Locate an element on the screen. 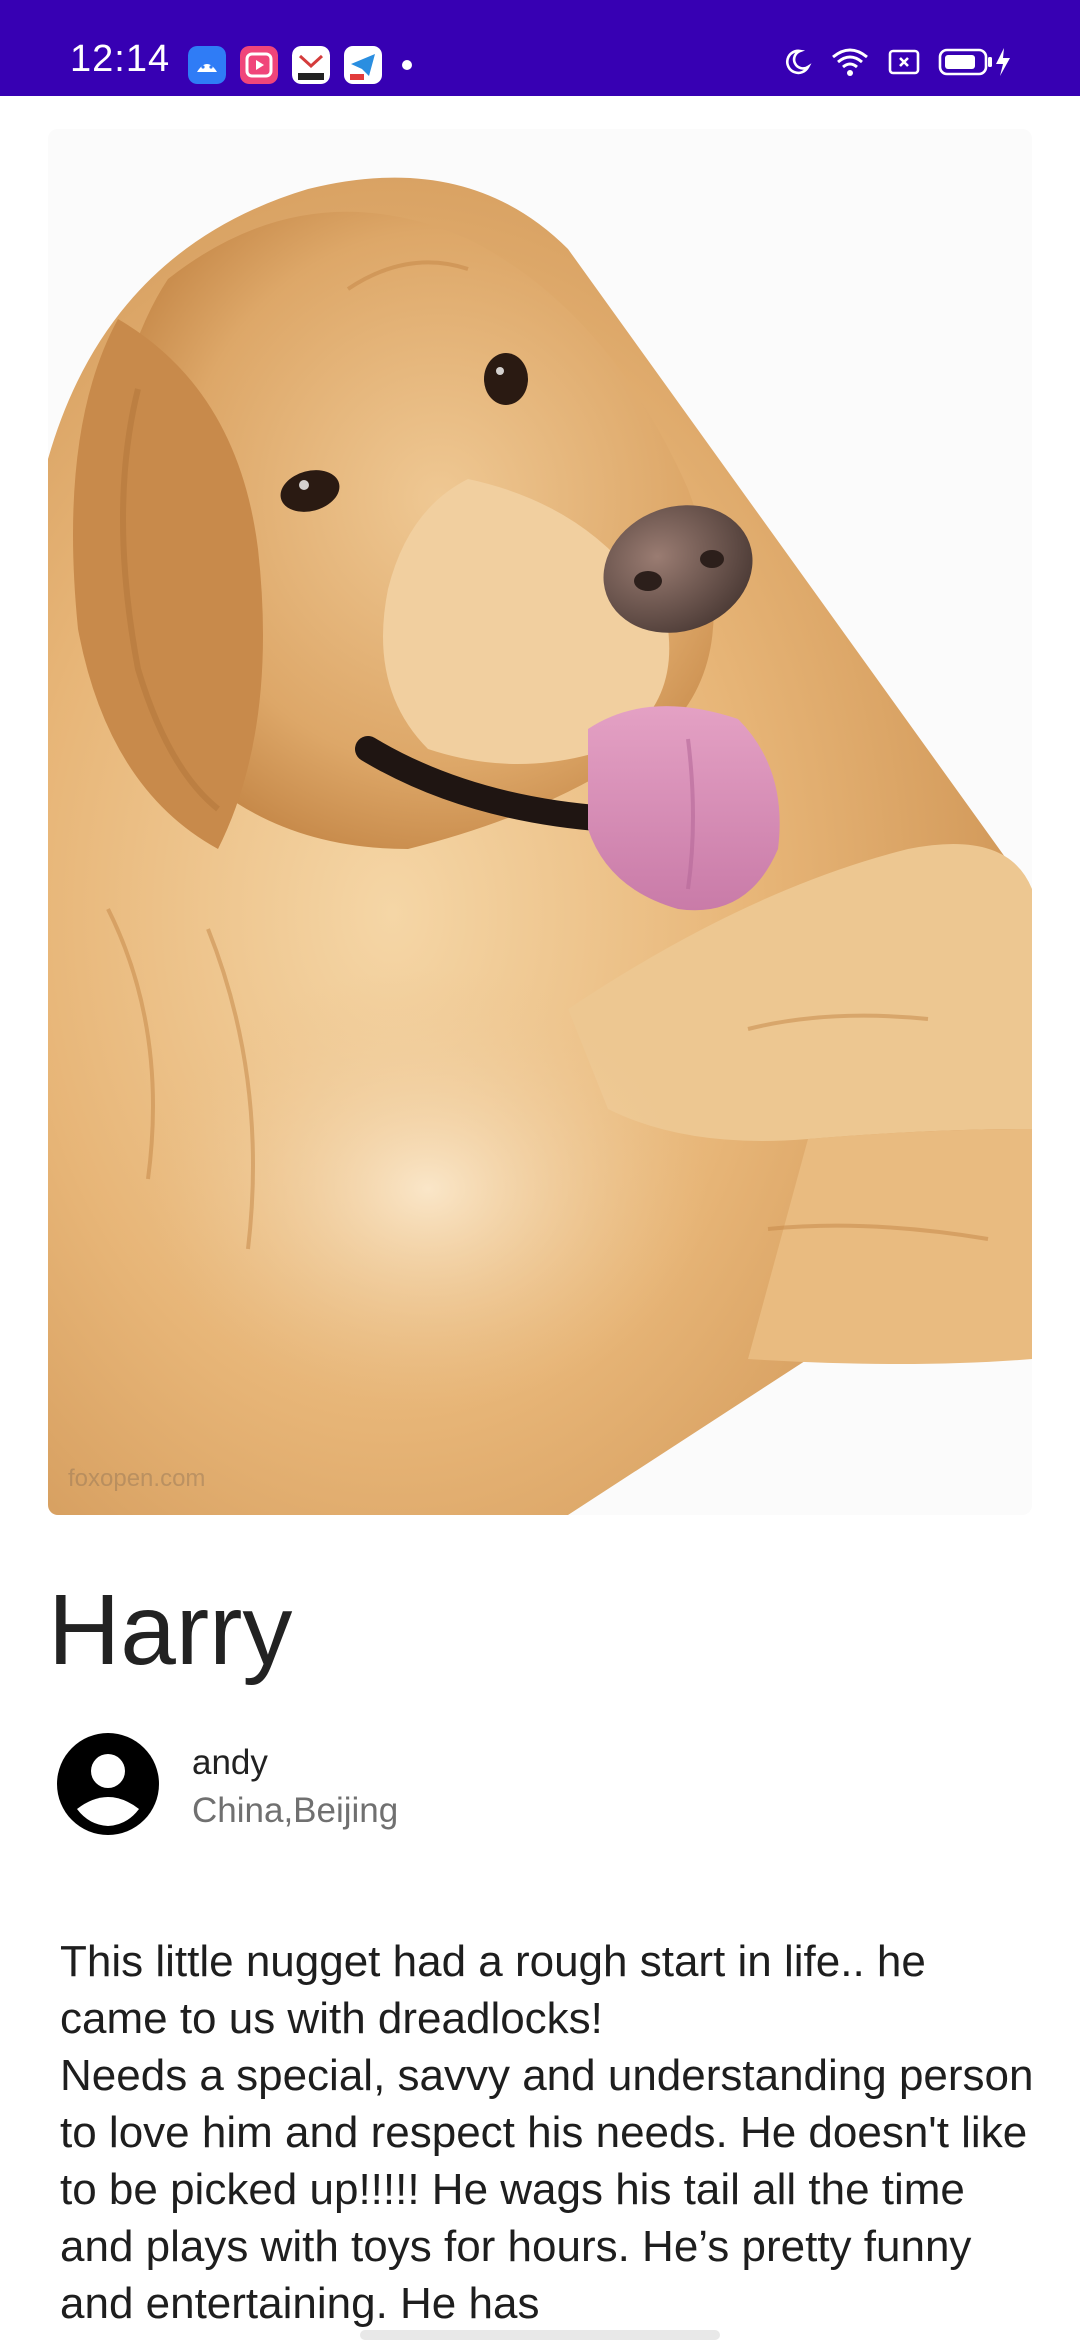 The image size is (1080, 2340). status-time: 12:14 is located at coordinates (120, 59).